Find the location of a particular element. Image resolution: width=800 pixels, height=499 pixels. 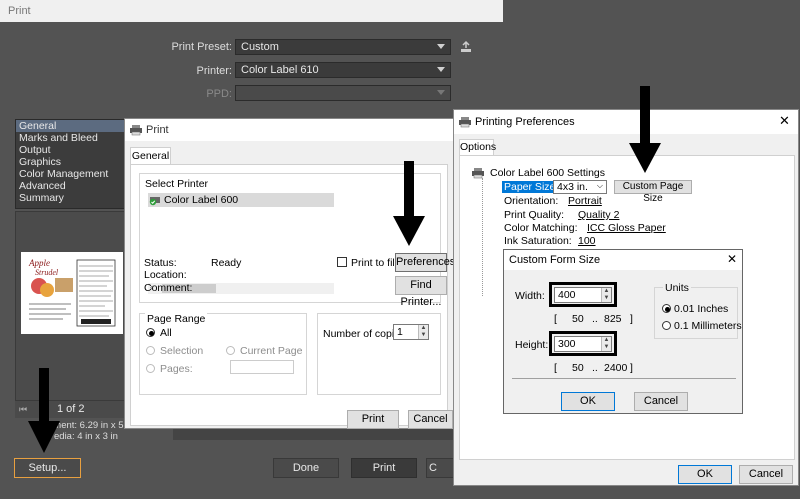

save-preset-icon is located at coordinates (466, 47).